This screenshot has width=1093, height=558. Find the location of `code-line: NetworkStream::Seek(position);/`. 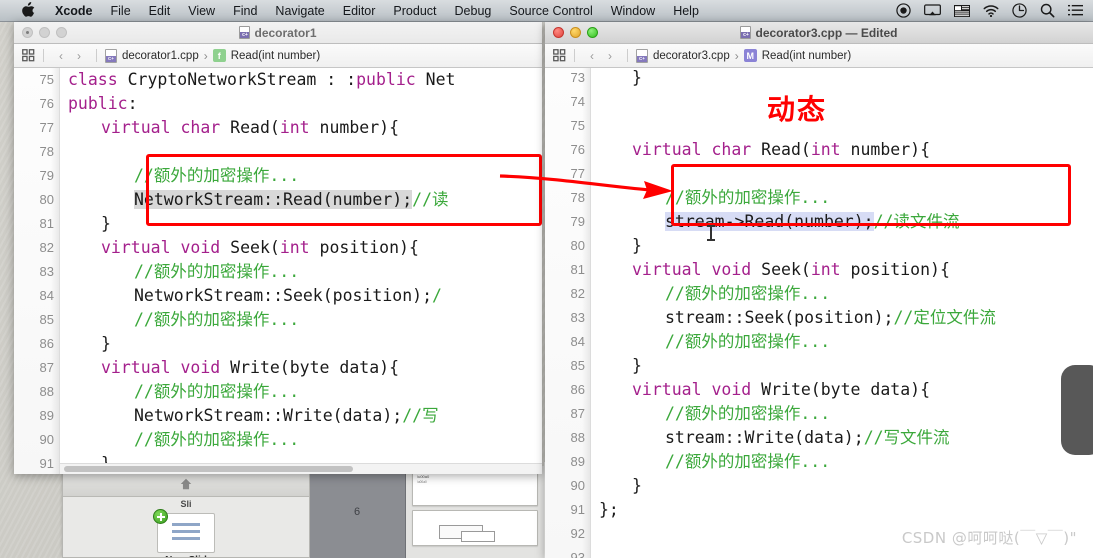

code-line: NetworkStream::Seek(position);/ is located at coordinates (255, 296).